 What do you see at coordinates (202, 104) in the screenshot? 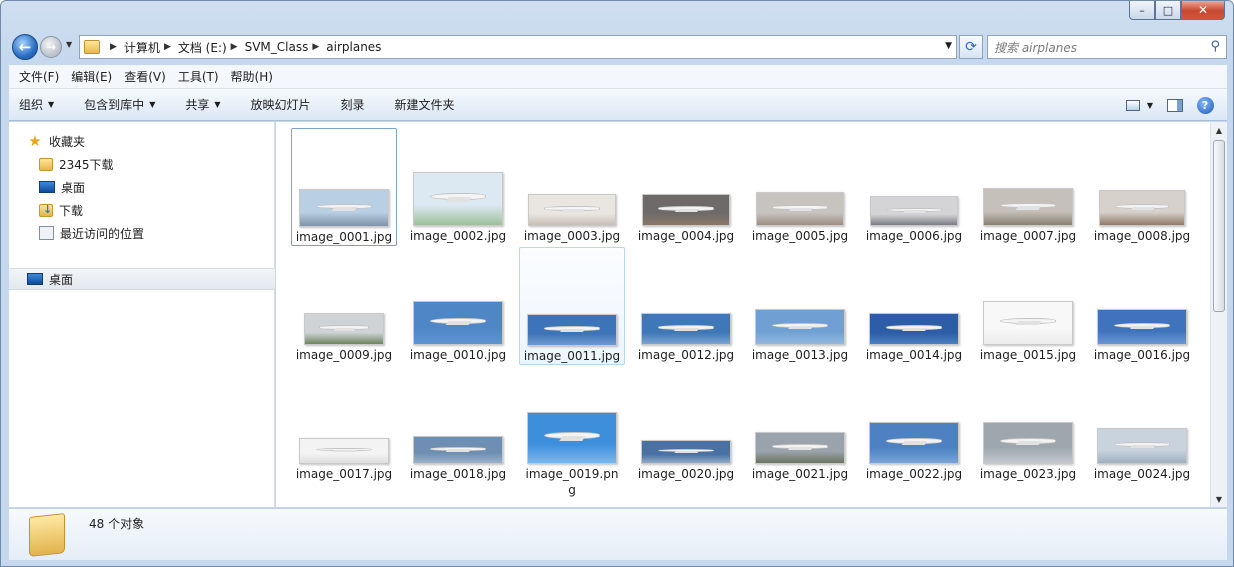
I see `share-button: 共享 ▼` at bounding box center [202, 104].